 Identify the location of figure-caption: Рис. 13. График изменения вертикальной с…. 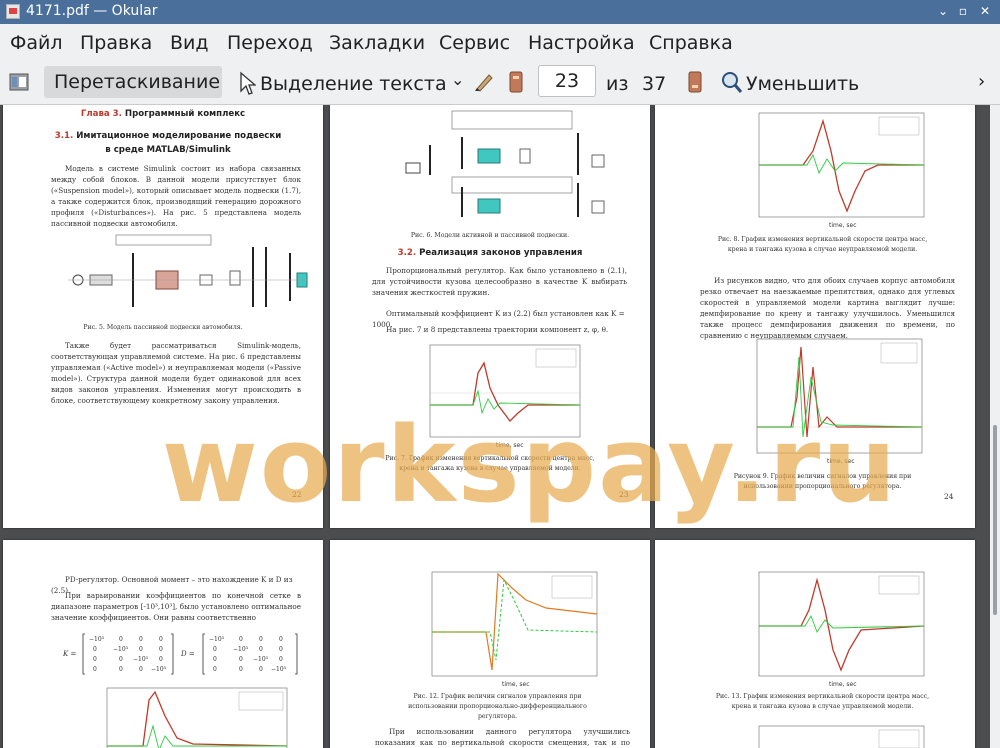
(822, 701).